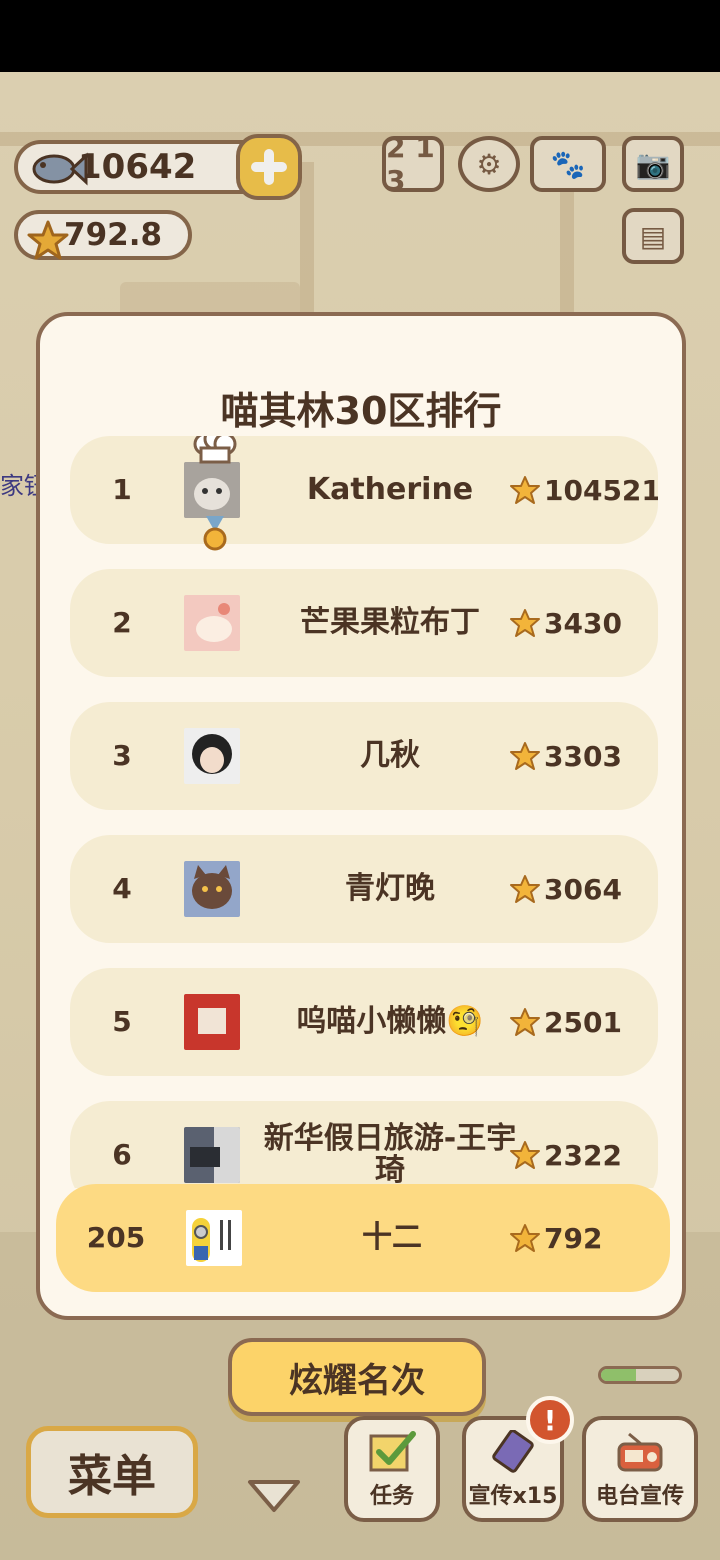 The height and width of the screenshot is (1560, 720). What do you see at coordinates (122, 888) in the screenshot?
I see `rank-number: 4` at bounding box center [122, 888].